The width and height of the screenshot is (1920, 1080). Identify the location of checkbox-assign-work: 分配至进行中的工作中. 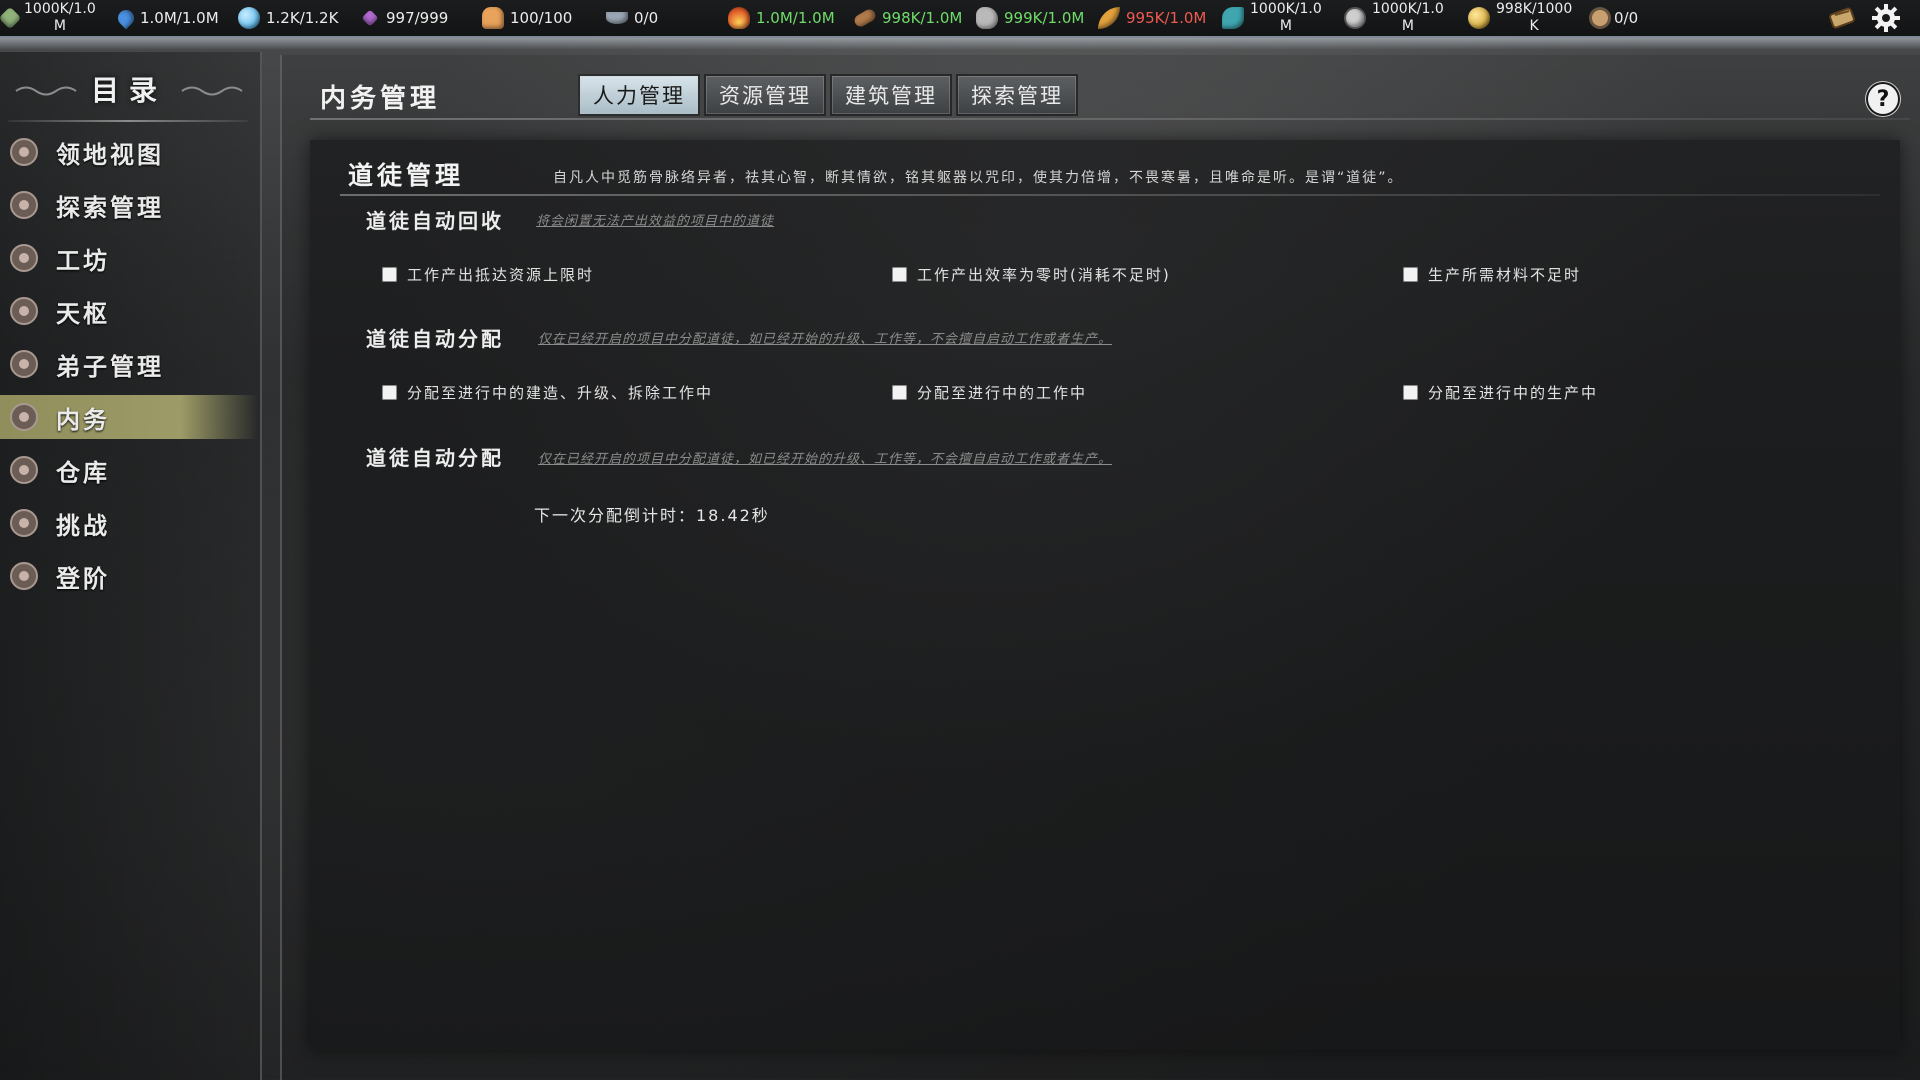
(989, 392).